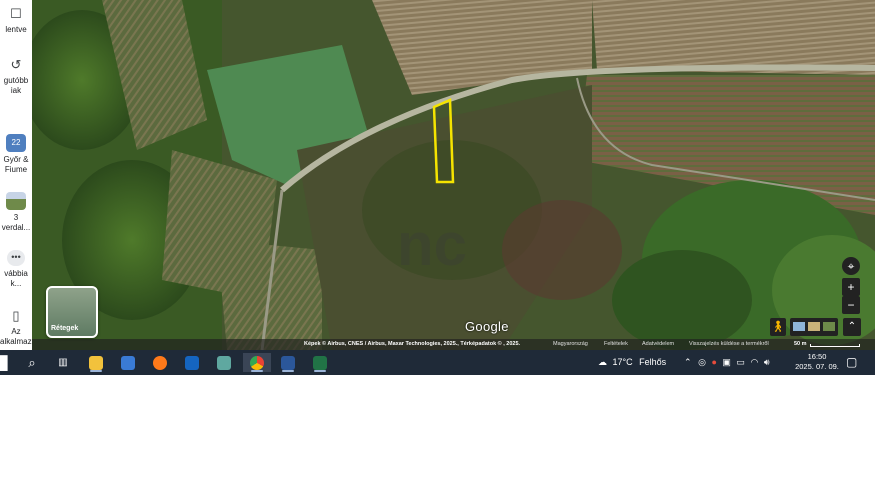  Describe the element at coordinates (800, 344) in the screenshot. I see `scale-label: 50 m` at that location.